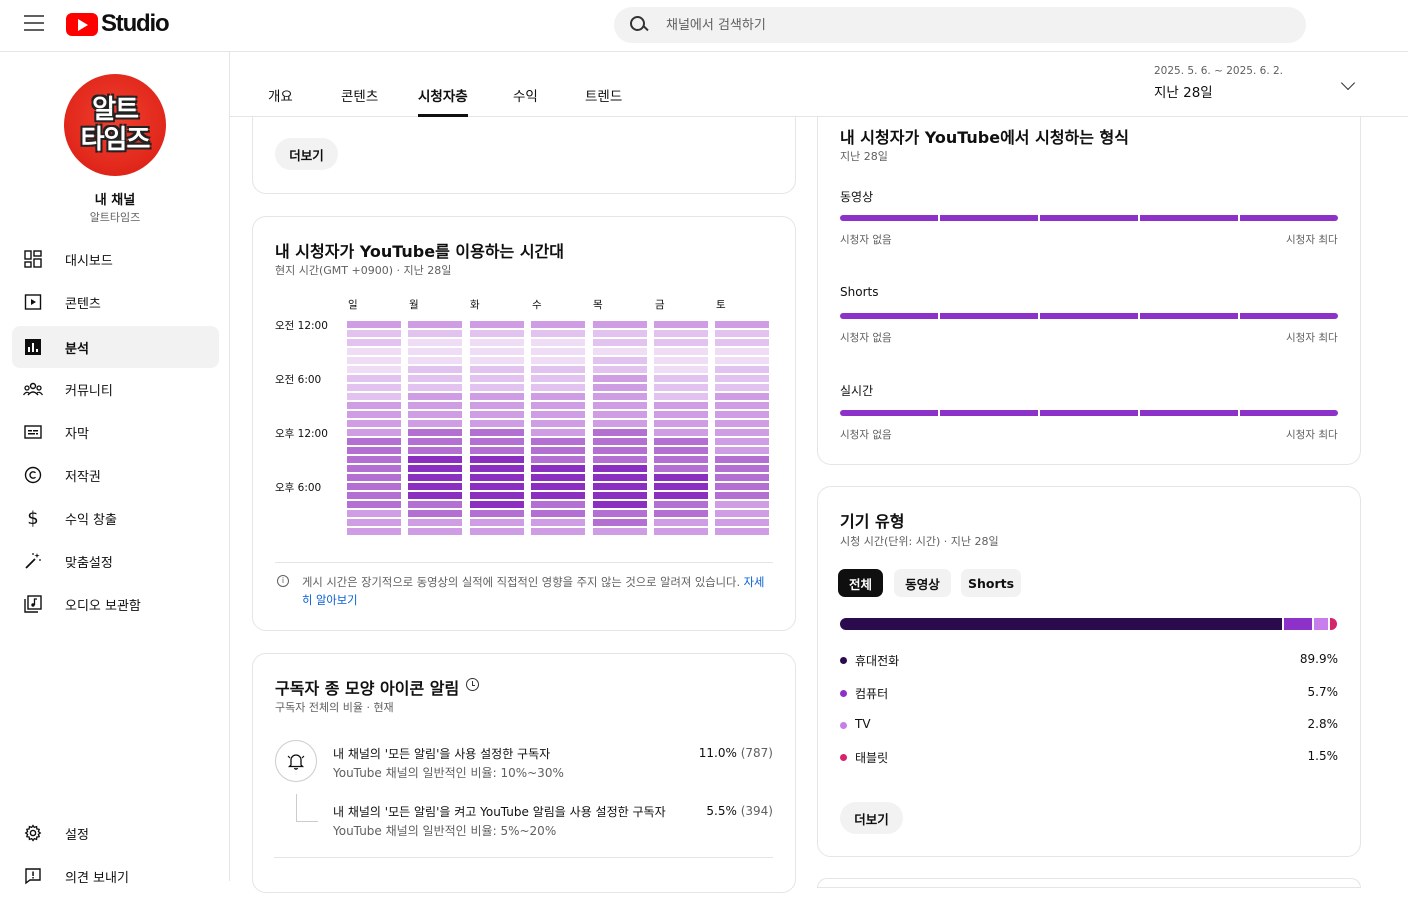 The image size is (1408, 897). Describe the element at coordinates (115, 475) in the screenshot. I see `sidebar-item-copyright: 저작권` at that location.